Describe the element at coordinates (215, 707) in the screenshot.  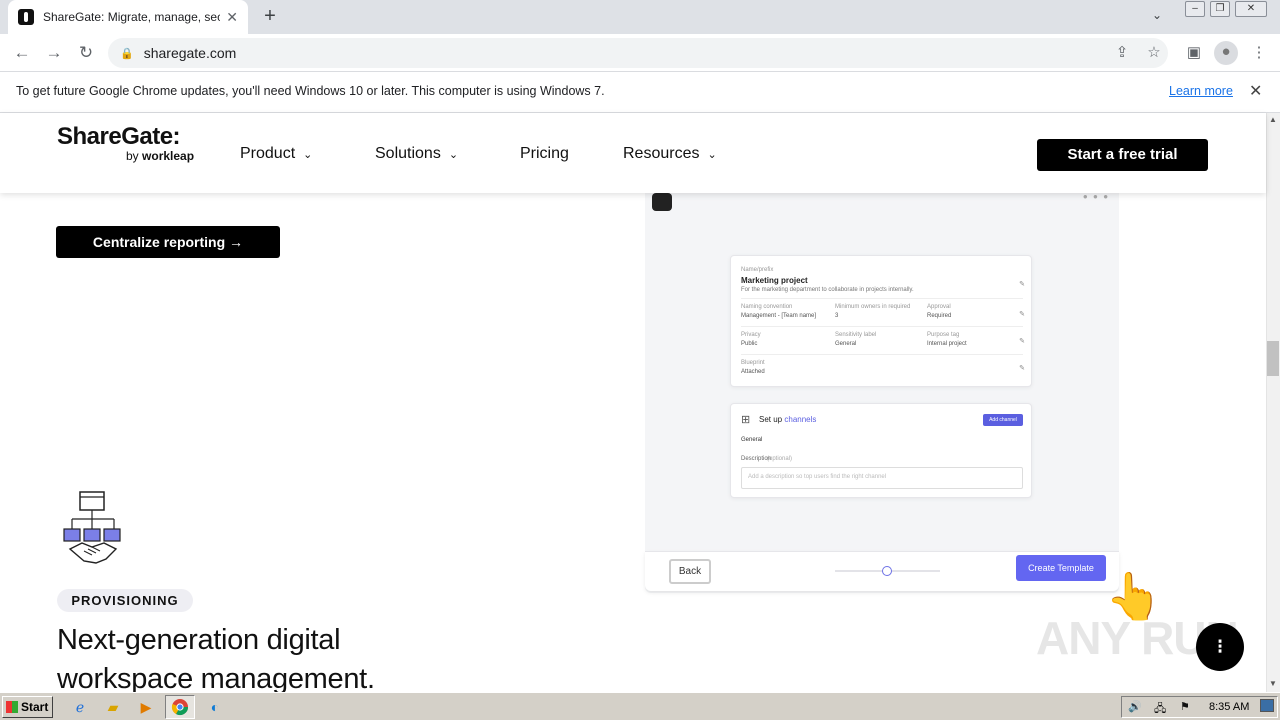
I see `edge-icon: ◐` at that location.